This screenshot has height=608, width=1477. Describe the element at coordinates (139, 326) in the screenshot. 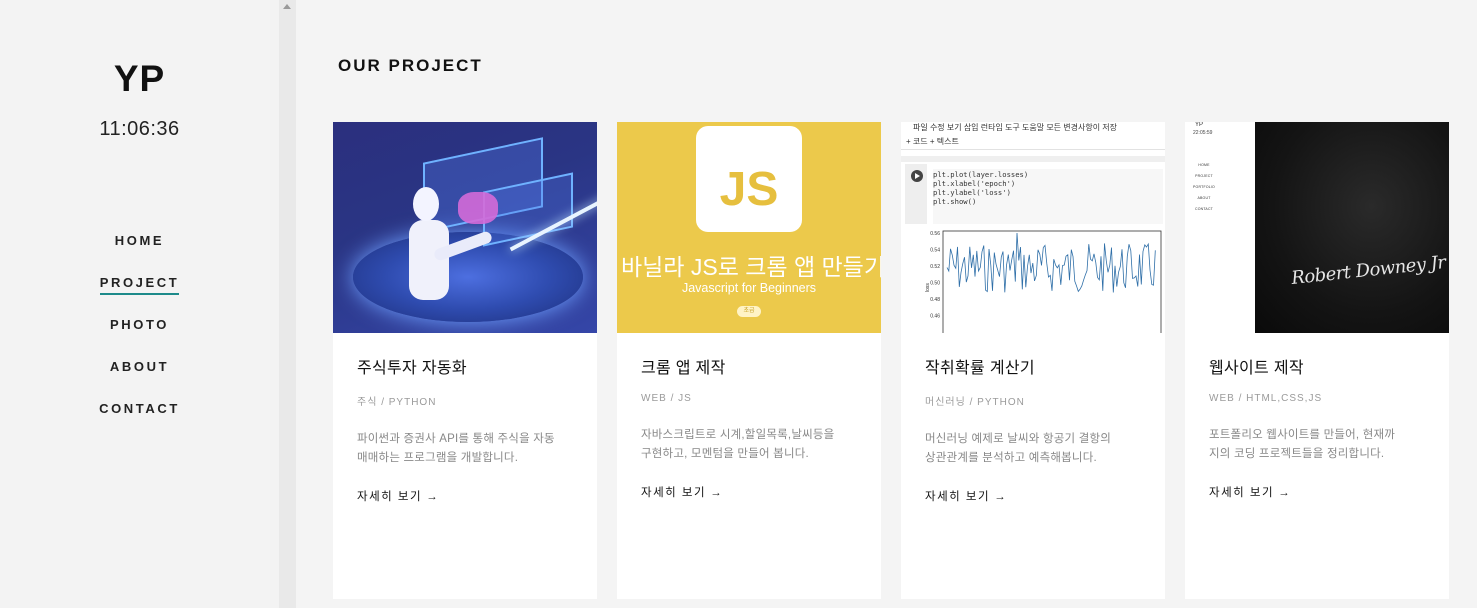

I see `nav-link-photo: PHOTO` at that location.